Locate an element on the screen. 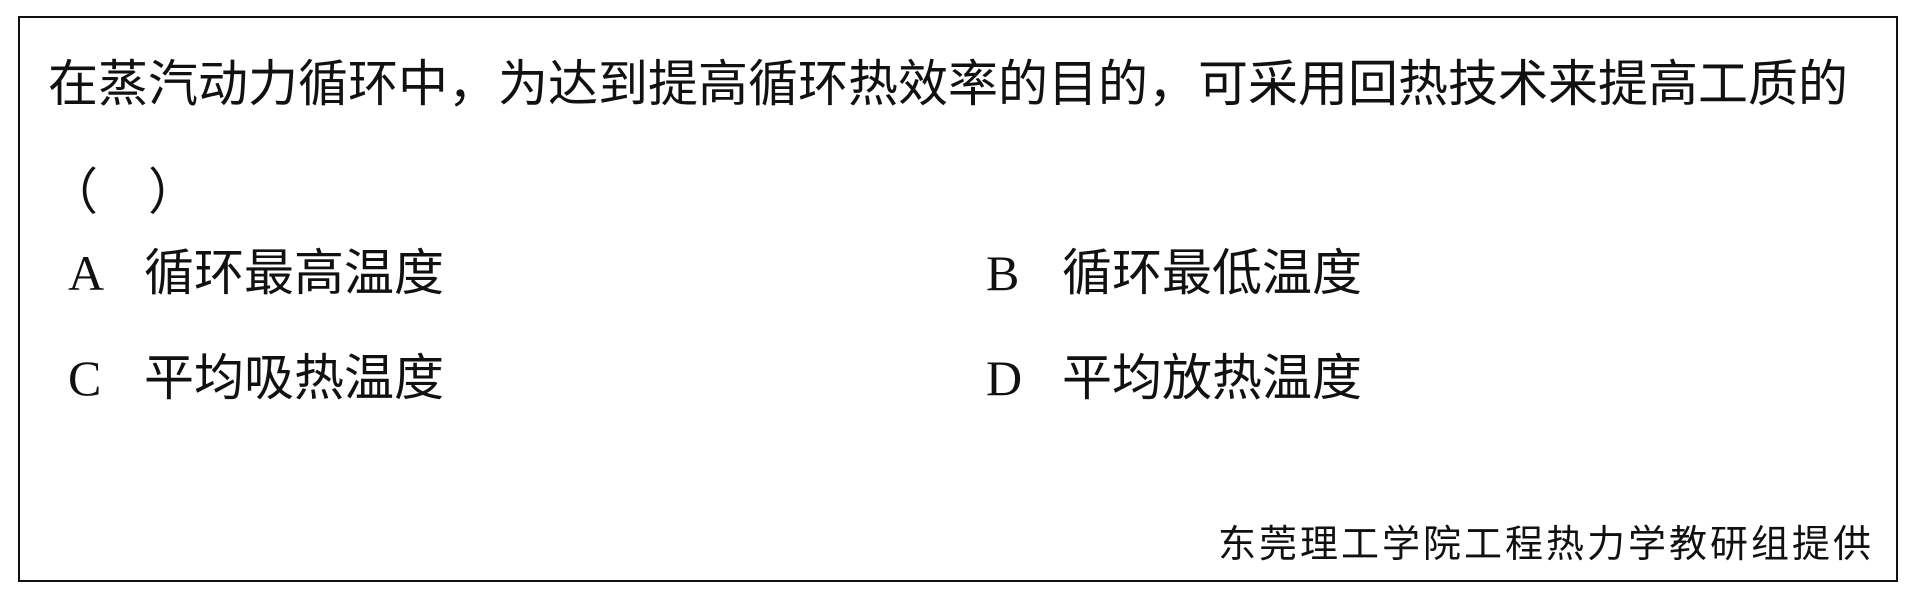 The image size is (1919, 597). option-label: 循环最高温度 is located at coordinates (294, 273).